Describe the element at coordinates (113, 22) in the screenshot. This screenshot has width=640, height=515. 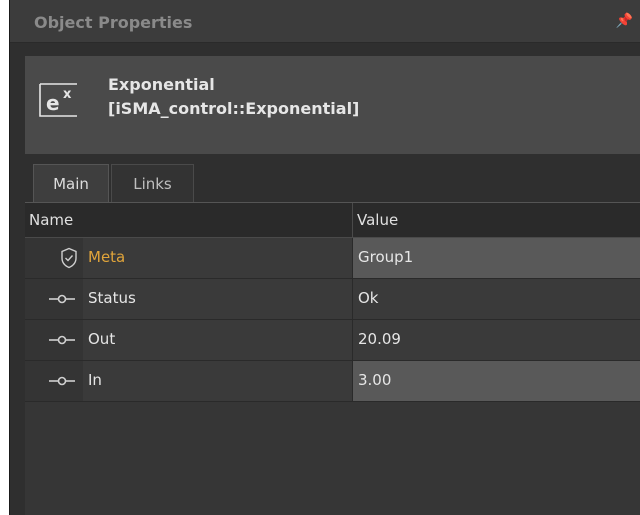
I see `panel-title: Object Properties` at that location.